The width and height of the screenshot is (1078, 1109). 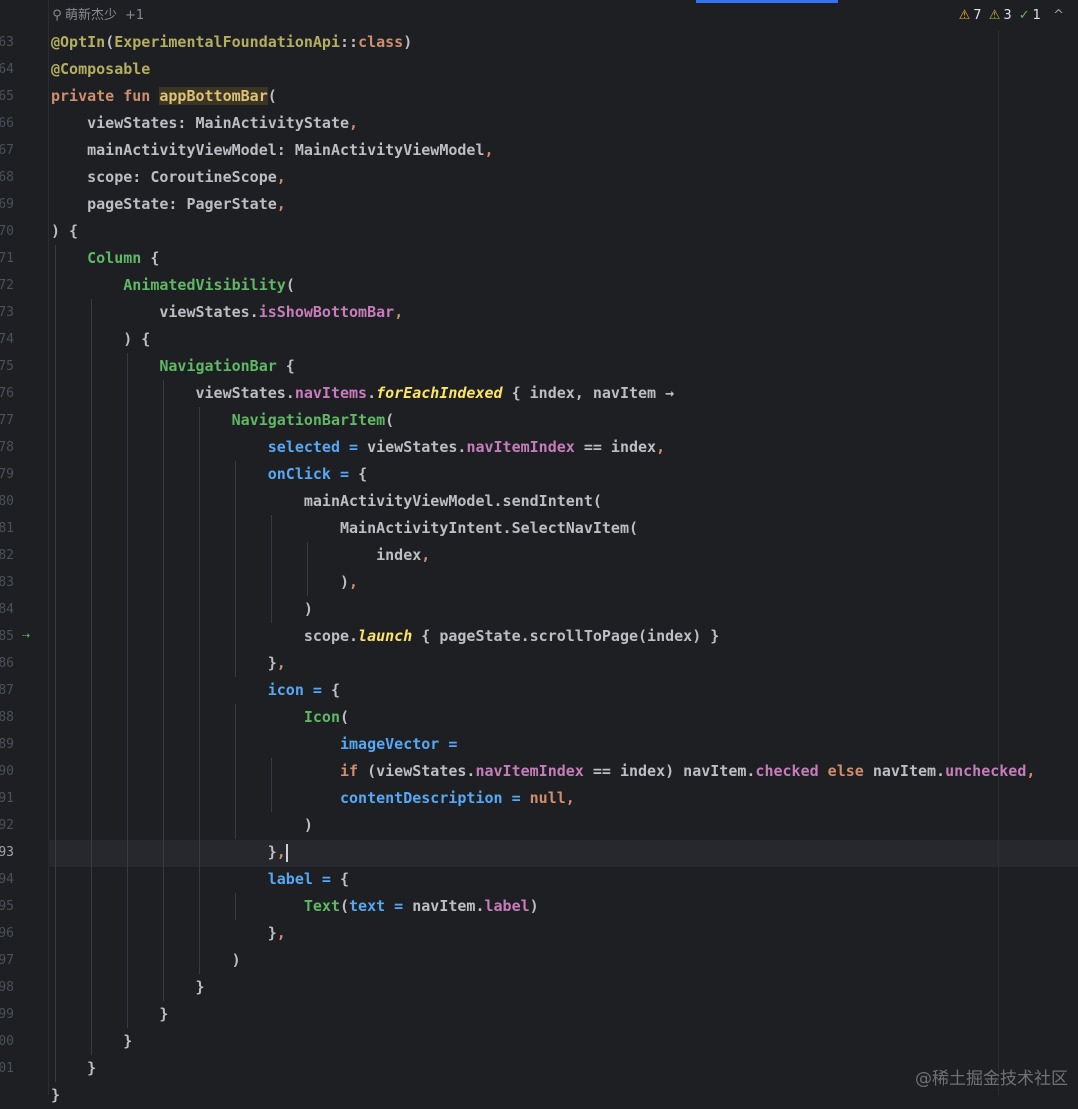 I want to click on line-number: 87, so click(x=7, y=690).